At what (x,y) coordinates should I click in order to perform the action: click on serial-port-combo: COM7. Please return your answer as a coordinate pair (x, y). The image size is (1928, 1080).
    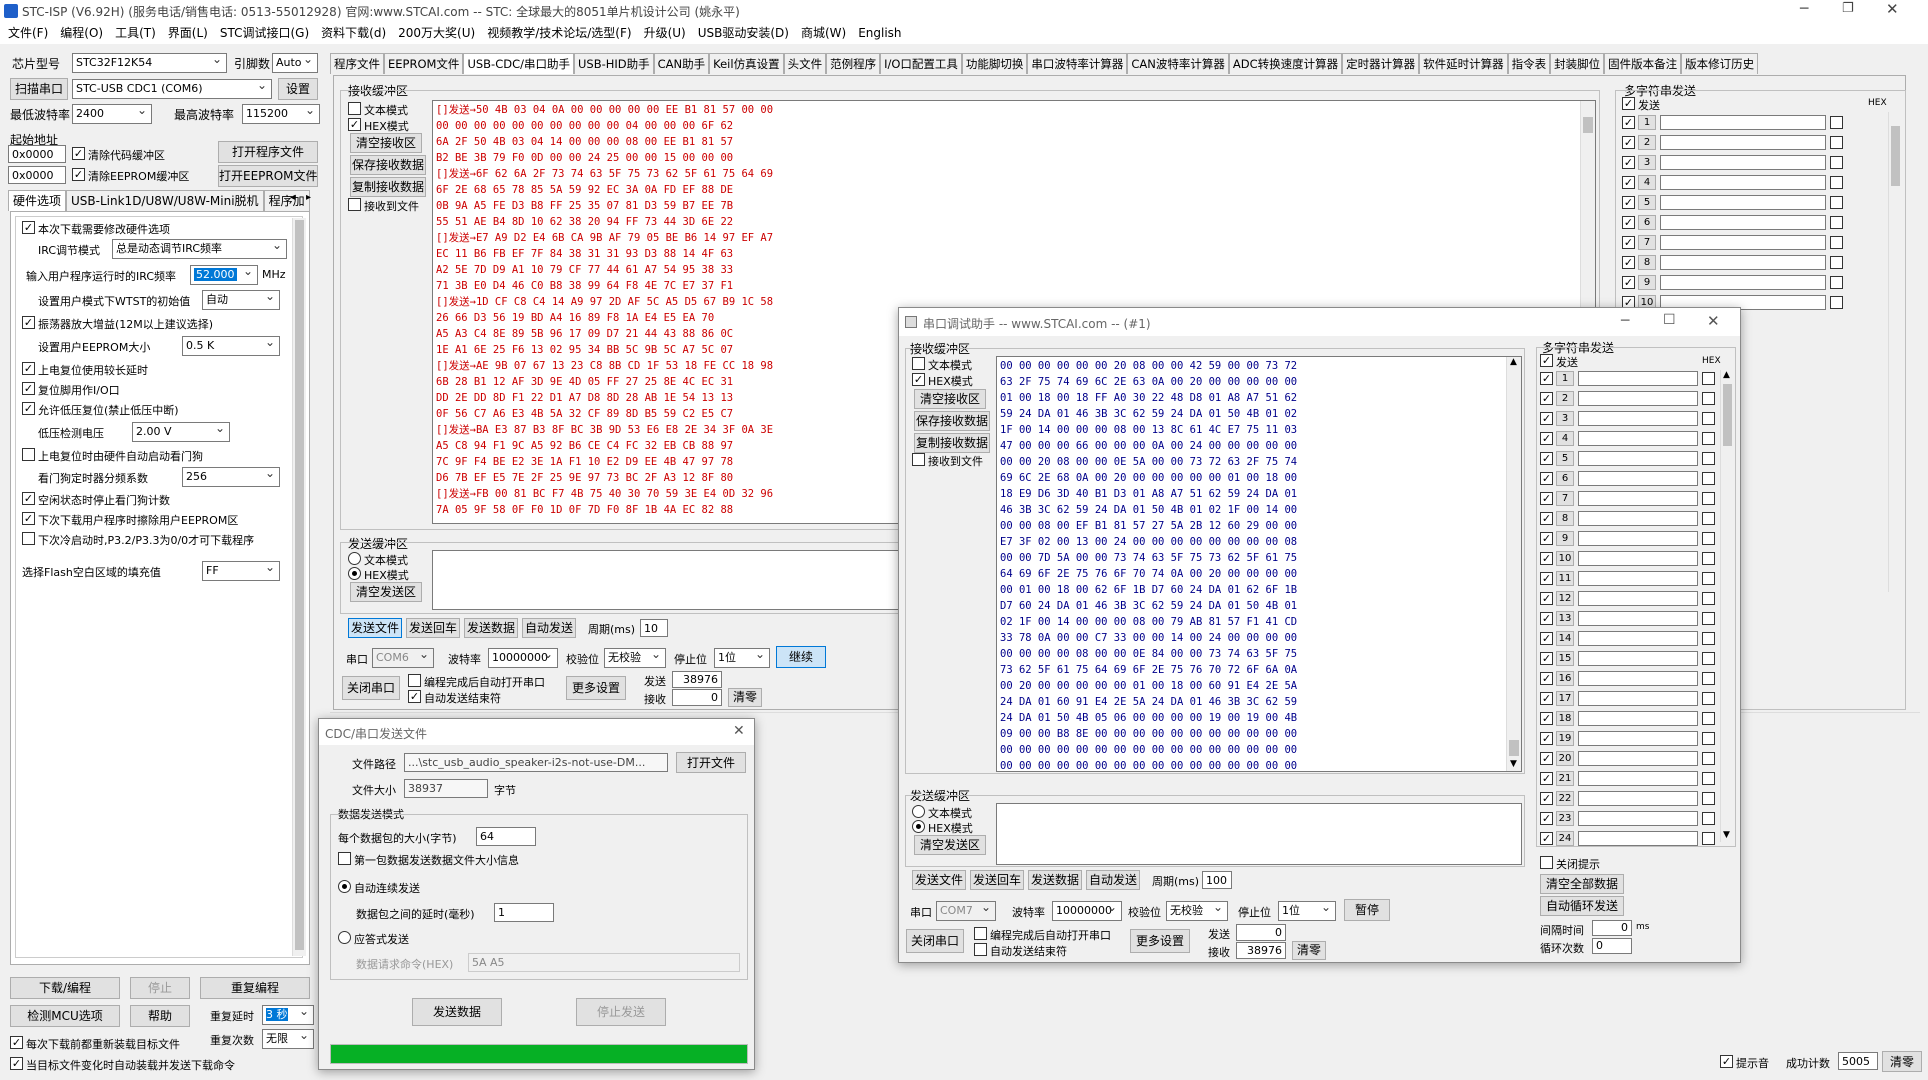
    Looking at the image, I should click on (966, 911).